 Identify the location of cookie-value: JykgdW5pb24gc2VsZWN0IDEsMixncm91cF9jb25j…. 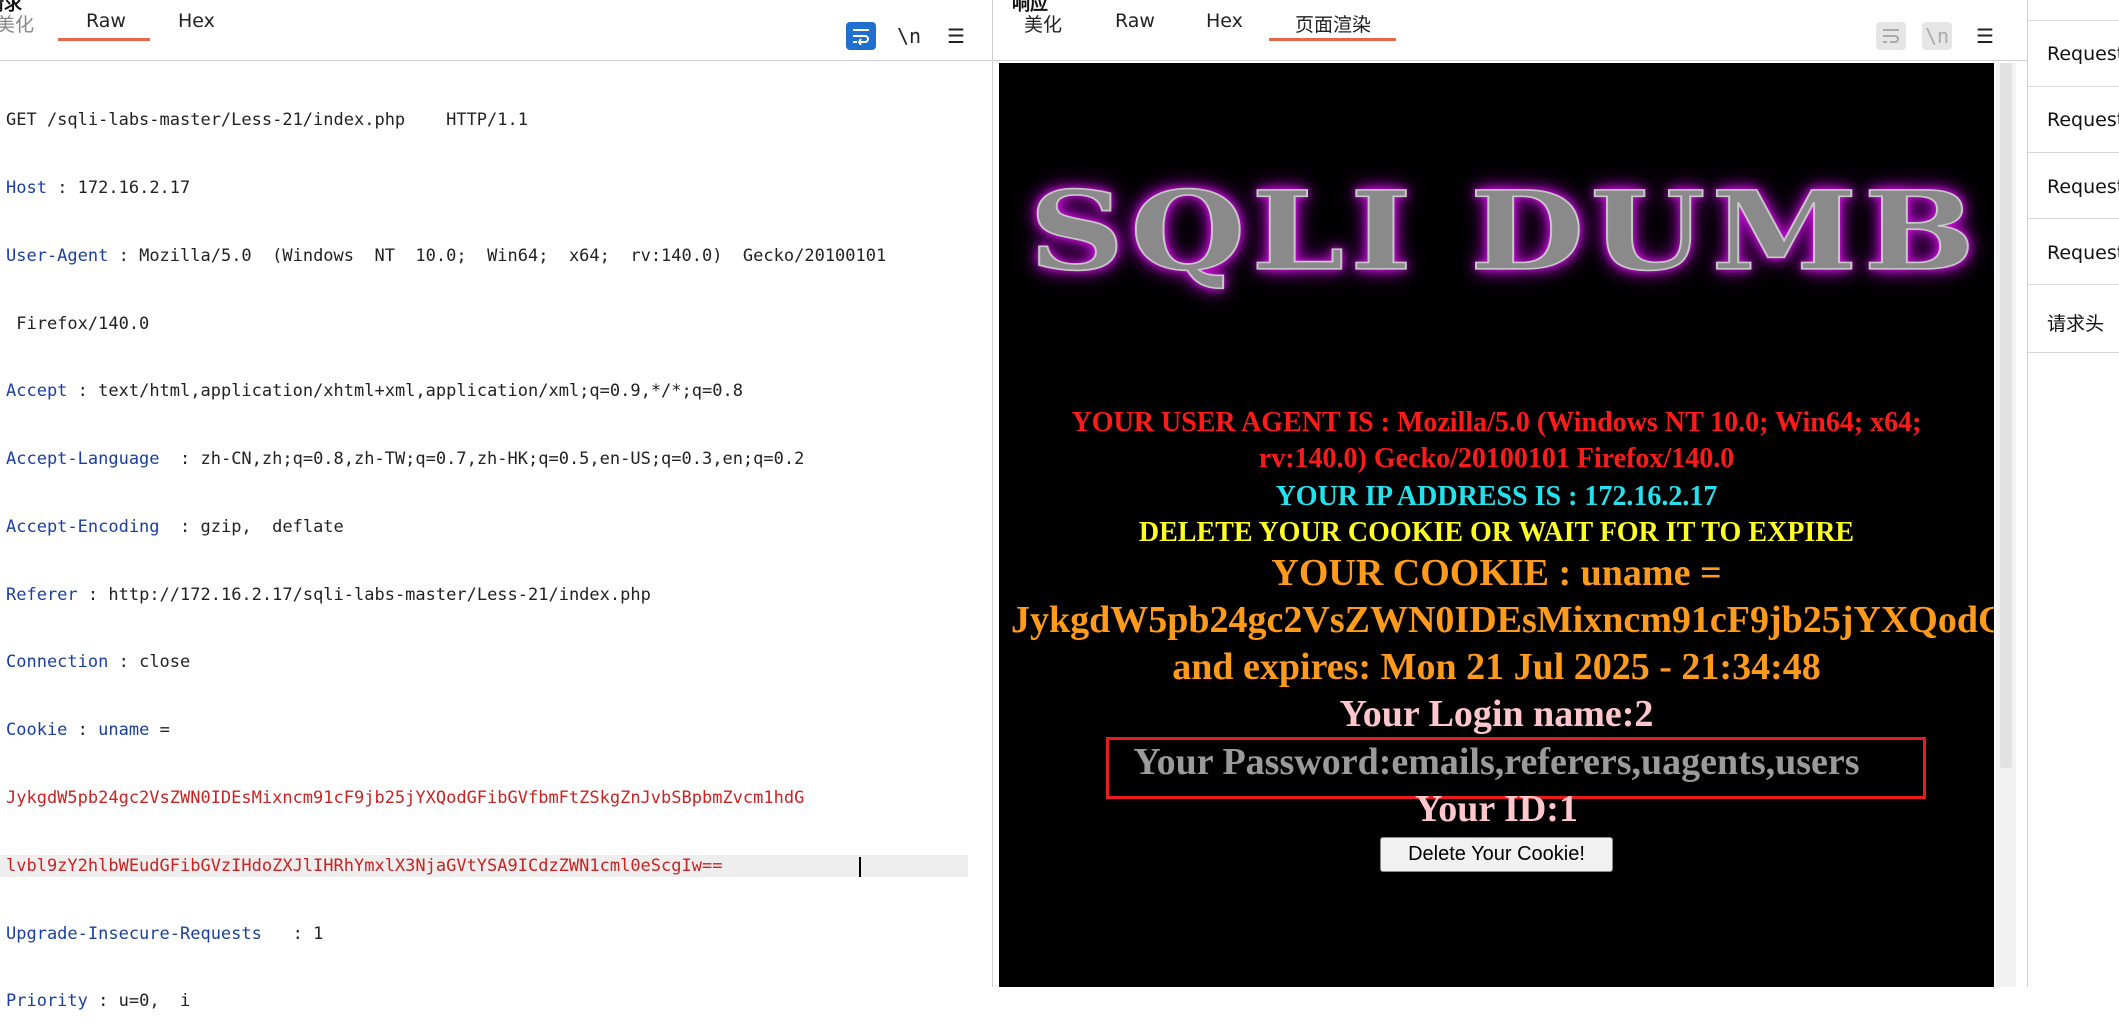
(1502, 620).